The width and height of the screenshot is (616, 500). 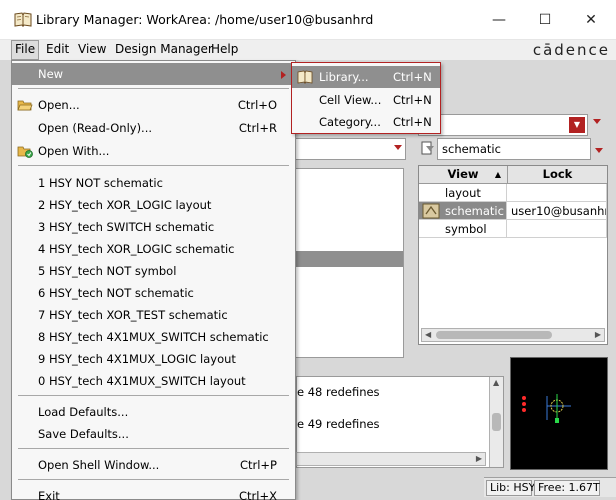 I want to click on recent-file-item: 4 HSY_tech XOR_LOGIC schematic, so click(x=153, y=249).